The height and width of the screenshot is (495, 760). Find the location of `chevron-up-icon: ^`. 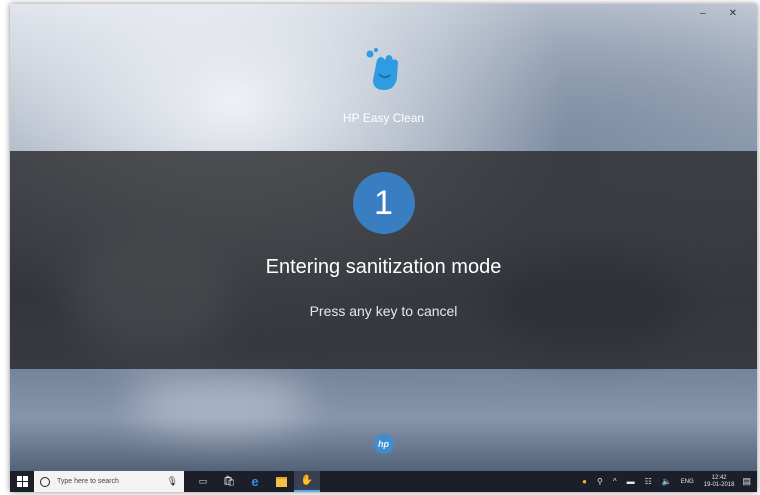

chevron-up-icon: ^ is located at coordinates (615, 481).